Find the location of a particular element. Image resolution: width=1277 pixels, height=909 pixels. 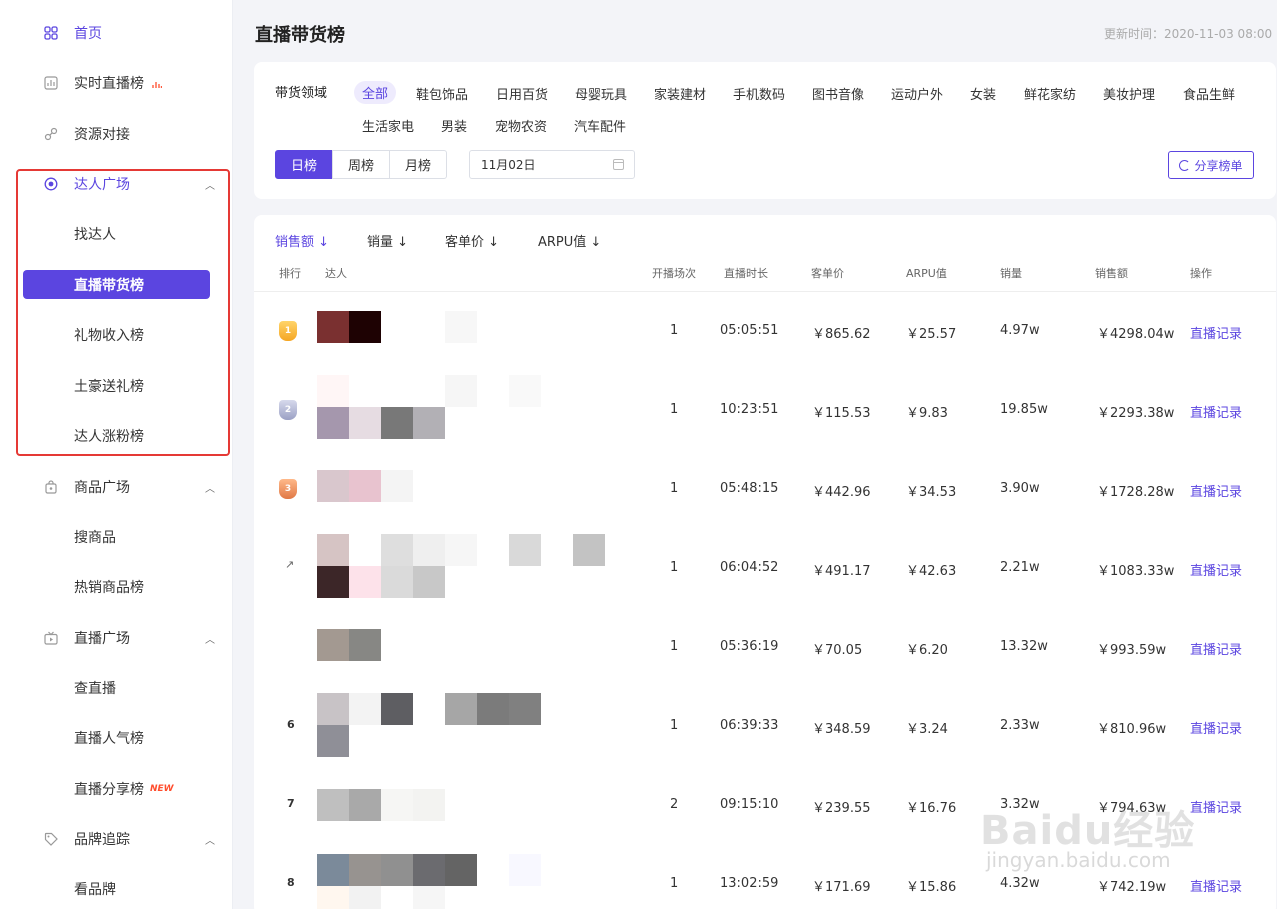

nav-live-share-rank: 直播分享榜 NEW is located at coordinates (116, 789).